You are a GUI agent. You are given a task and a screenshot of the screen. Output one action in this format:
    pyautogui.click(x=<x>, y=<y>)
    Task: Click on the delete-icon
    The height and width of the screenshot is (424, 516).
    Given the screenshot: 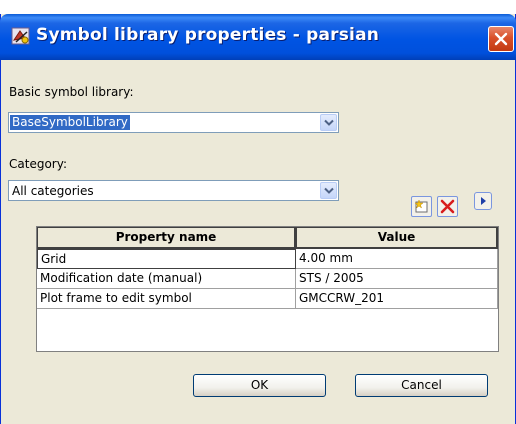 What is the action you would take?
    pyautogui.click(x=447, y=206)
    